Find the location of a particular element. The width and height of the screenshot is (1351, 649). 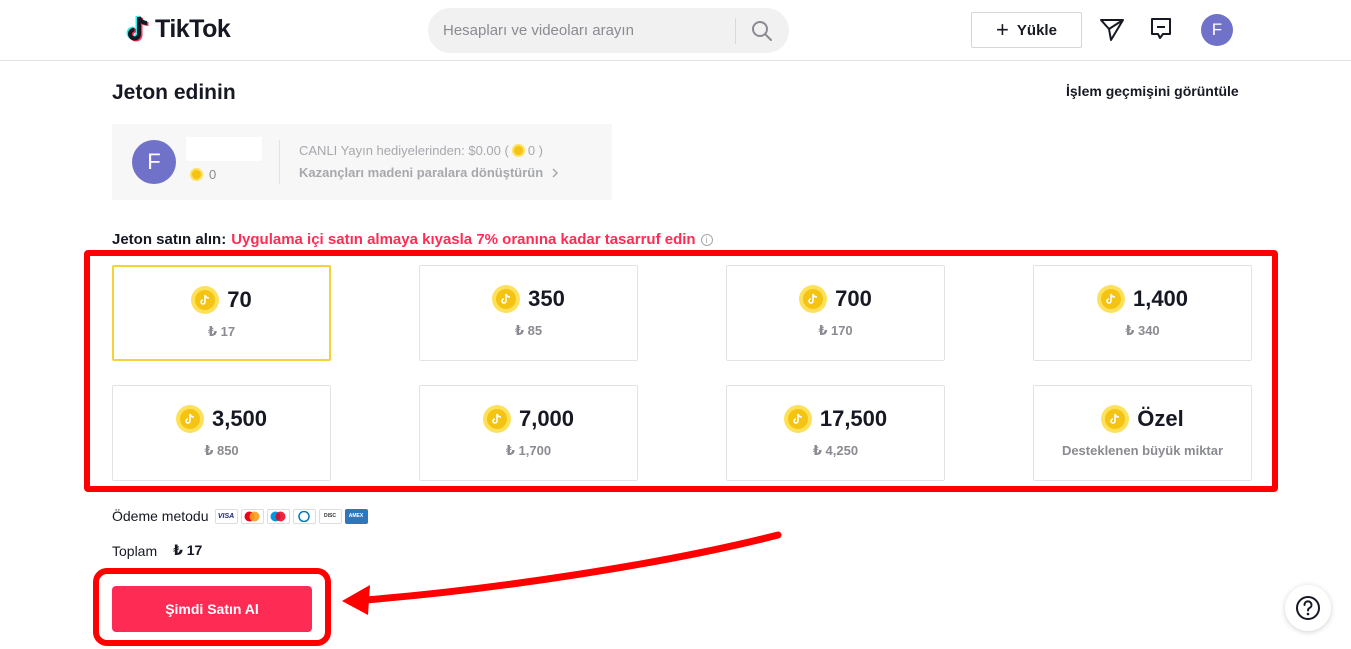

help-icon is located at coordinates (1308, 608).